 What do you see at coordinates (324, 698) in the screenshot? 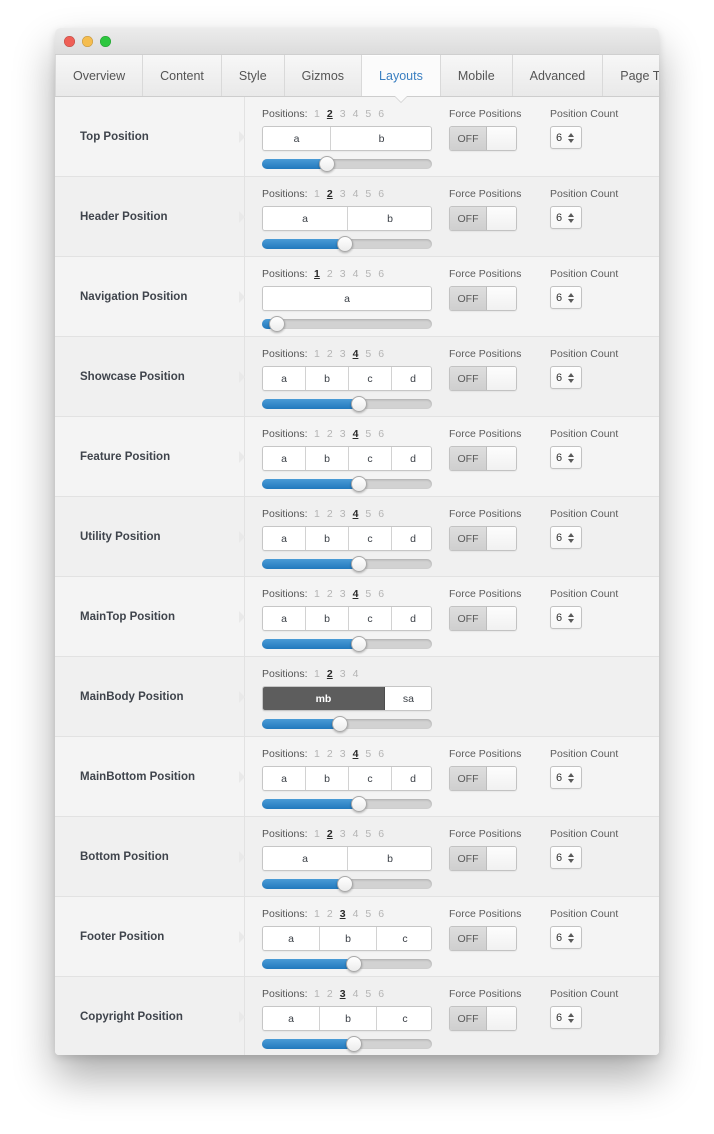
I see `segment-mb: mb` at bounding box center [324, 698].